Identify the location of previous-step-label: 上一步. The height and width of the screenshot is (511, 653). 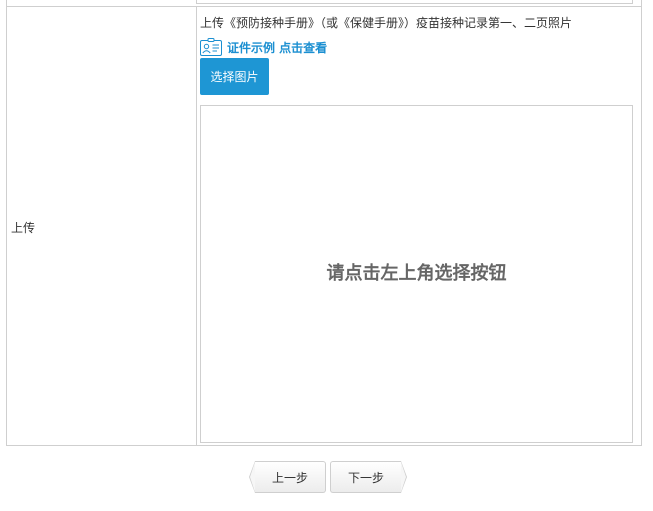
(289, 477).